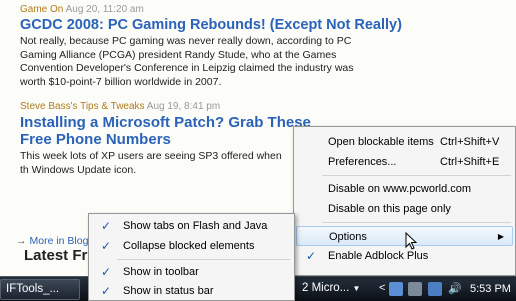  What do you see at coordinates (435, 289) in the screenshot?
I see `update-icon` at bounding box center [435, 289].